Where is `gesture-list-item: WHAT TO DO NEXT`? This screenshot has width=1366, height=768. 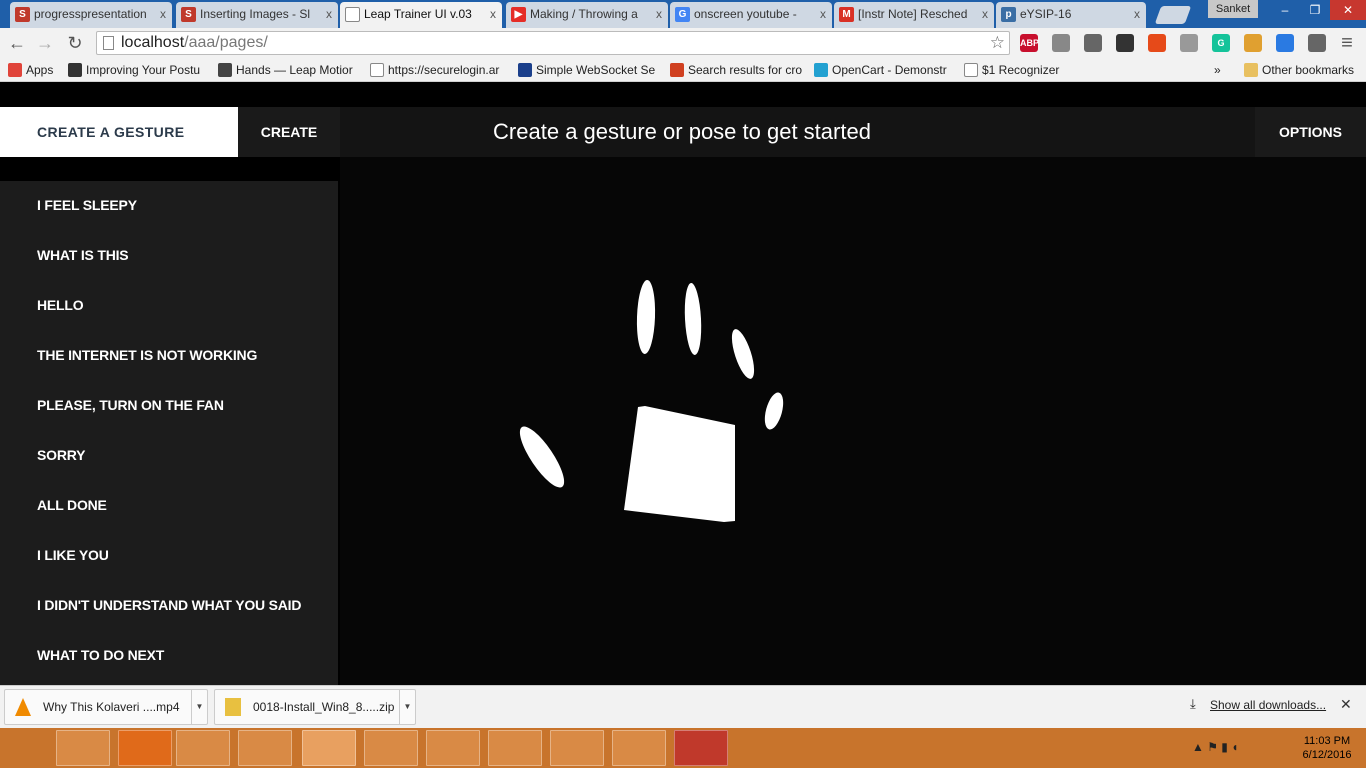 gesture-list-item: WHAT TO DO NEXT is located at coordinates (100, 655).